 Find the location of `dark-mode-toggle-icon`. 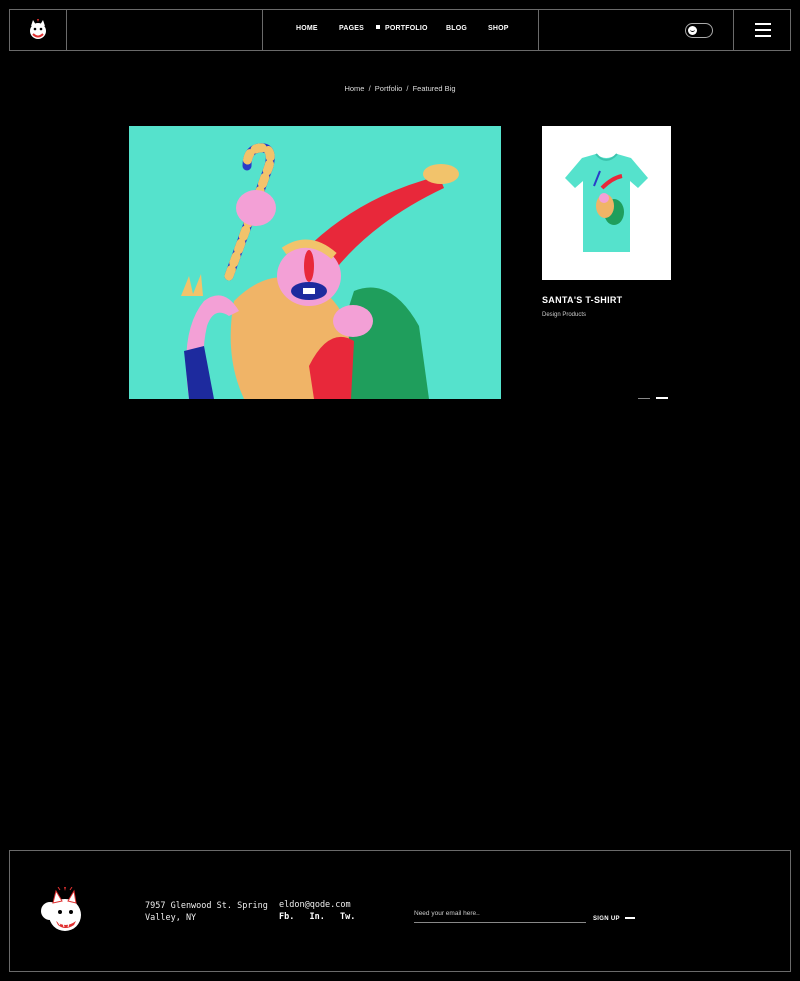

dark-mode-toggle-icon is located at coordinates (699, 30).